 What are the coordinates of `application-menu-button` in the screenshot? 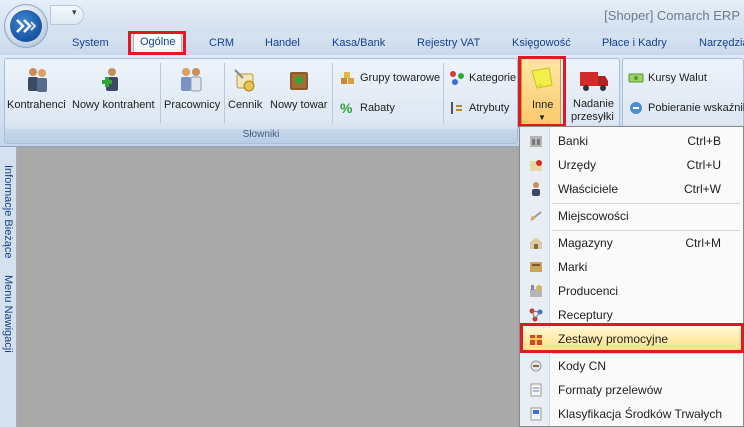 It's located at (26, 26).